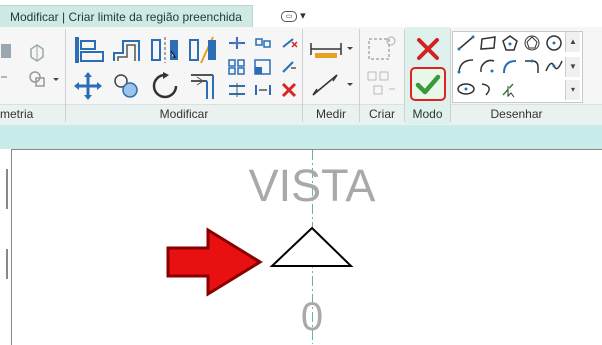 This screenshot has width=602, height=345. I want to click on group-label-create: Criar, so click(382, 114).